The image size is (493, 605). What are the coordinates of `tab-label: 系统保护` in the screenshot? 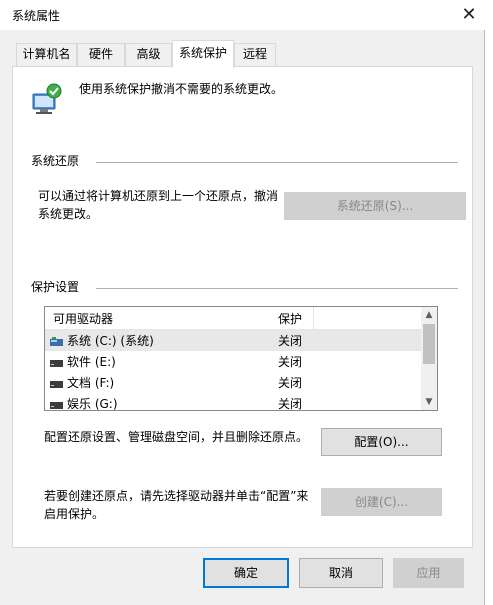 It's located at (202, 53).